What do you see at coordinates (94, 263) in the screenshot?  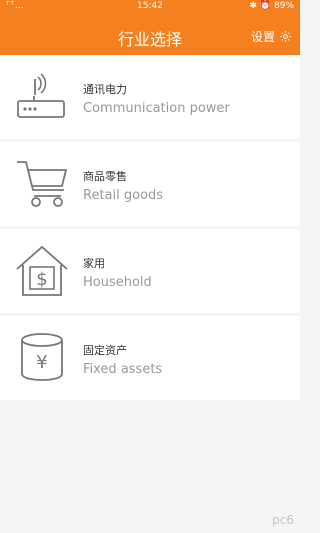 I see `industry-title: 家用` at bounding box center [94, 263].